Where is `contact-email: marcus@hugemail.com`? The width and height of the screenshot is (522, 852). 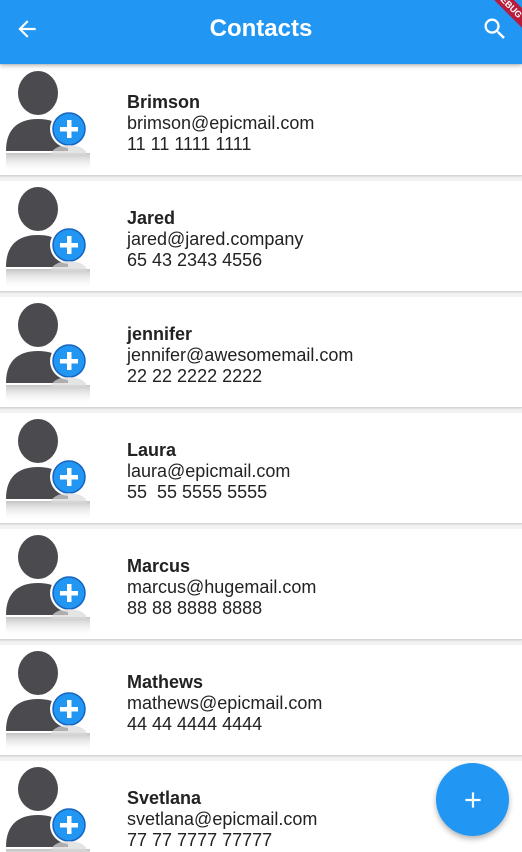
contact-email: marcus@hugemail.com is located at coordinates (222, 587).